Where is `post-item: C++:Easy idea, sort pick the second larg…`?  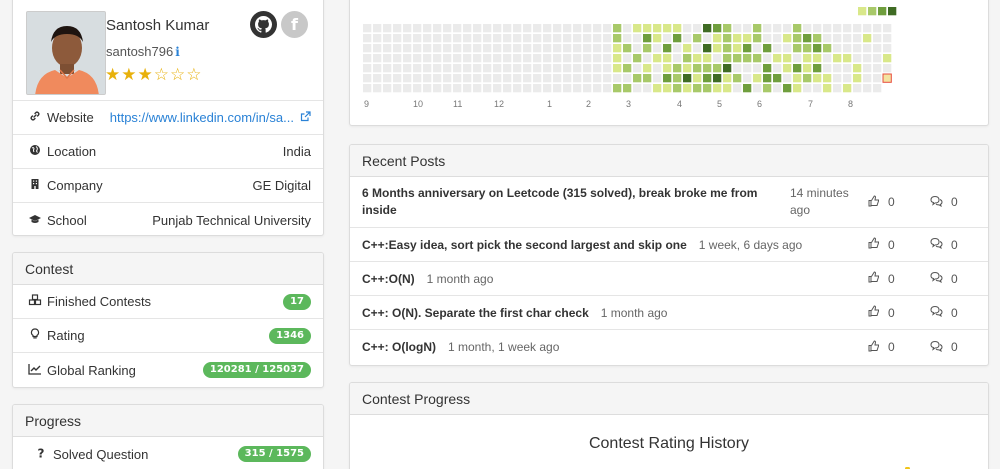
post-item: C++:Easy idea, sort pick the second larg… is located at coordinates (669, 245).